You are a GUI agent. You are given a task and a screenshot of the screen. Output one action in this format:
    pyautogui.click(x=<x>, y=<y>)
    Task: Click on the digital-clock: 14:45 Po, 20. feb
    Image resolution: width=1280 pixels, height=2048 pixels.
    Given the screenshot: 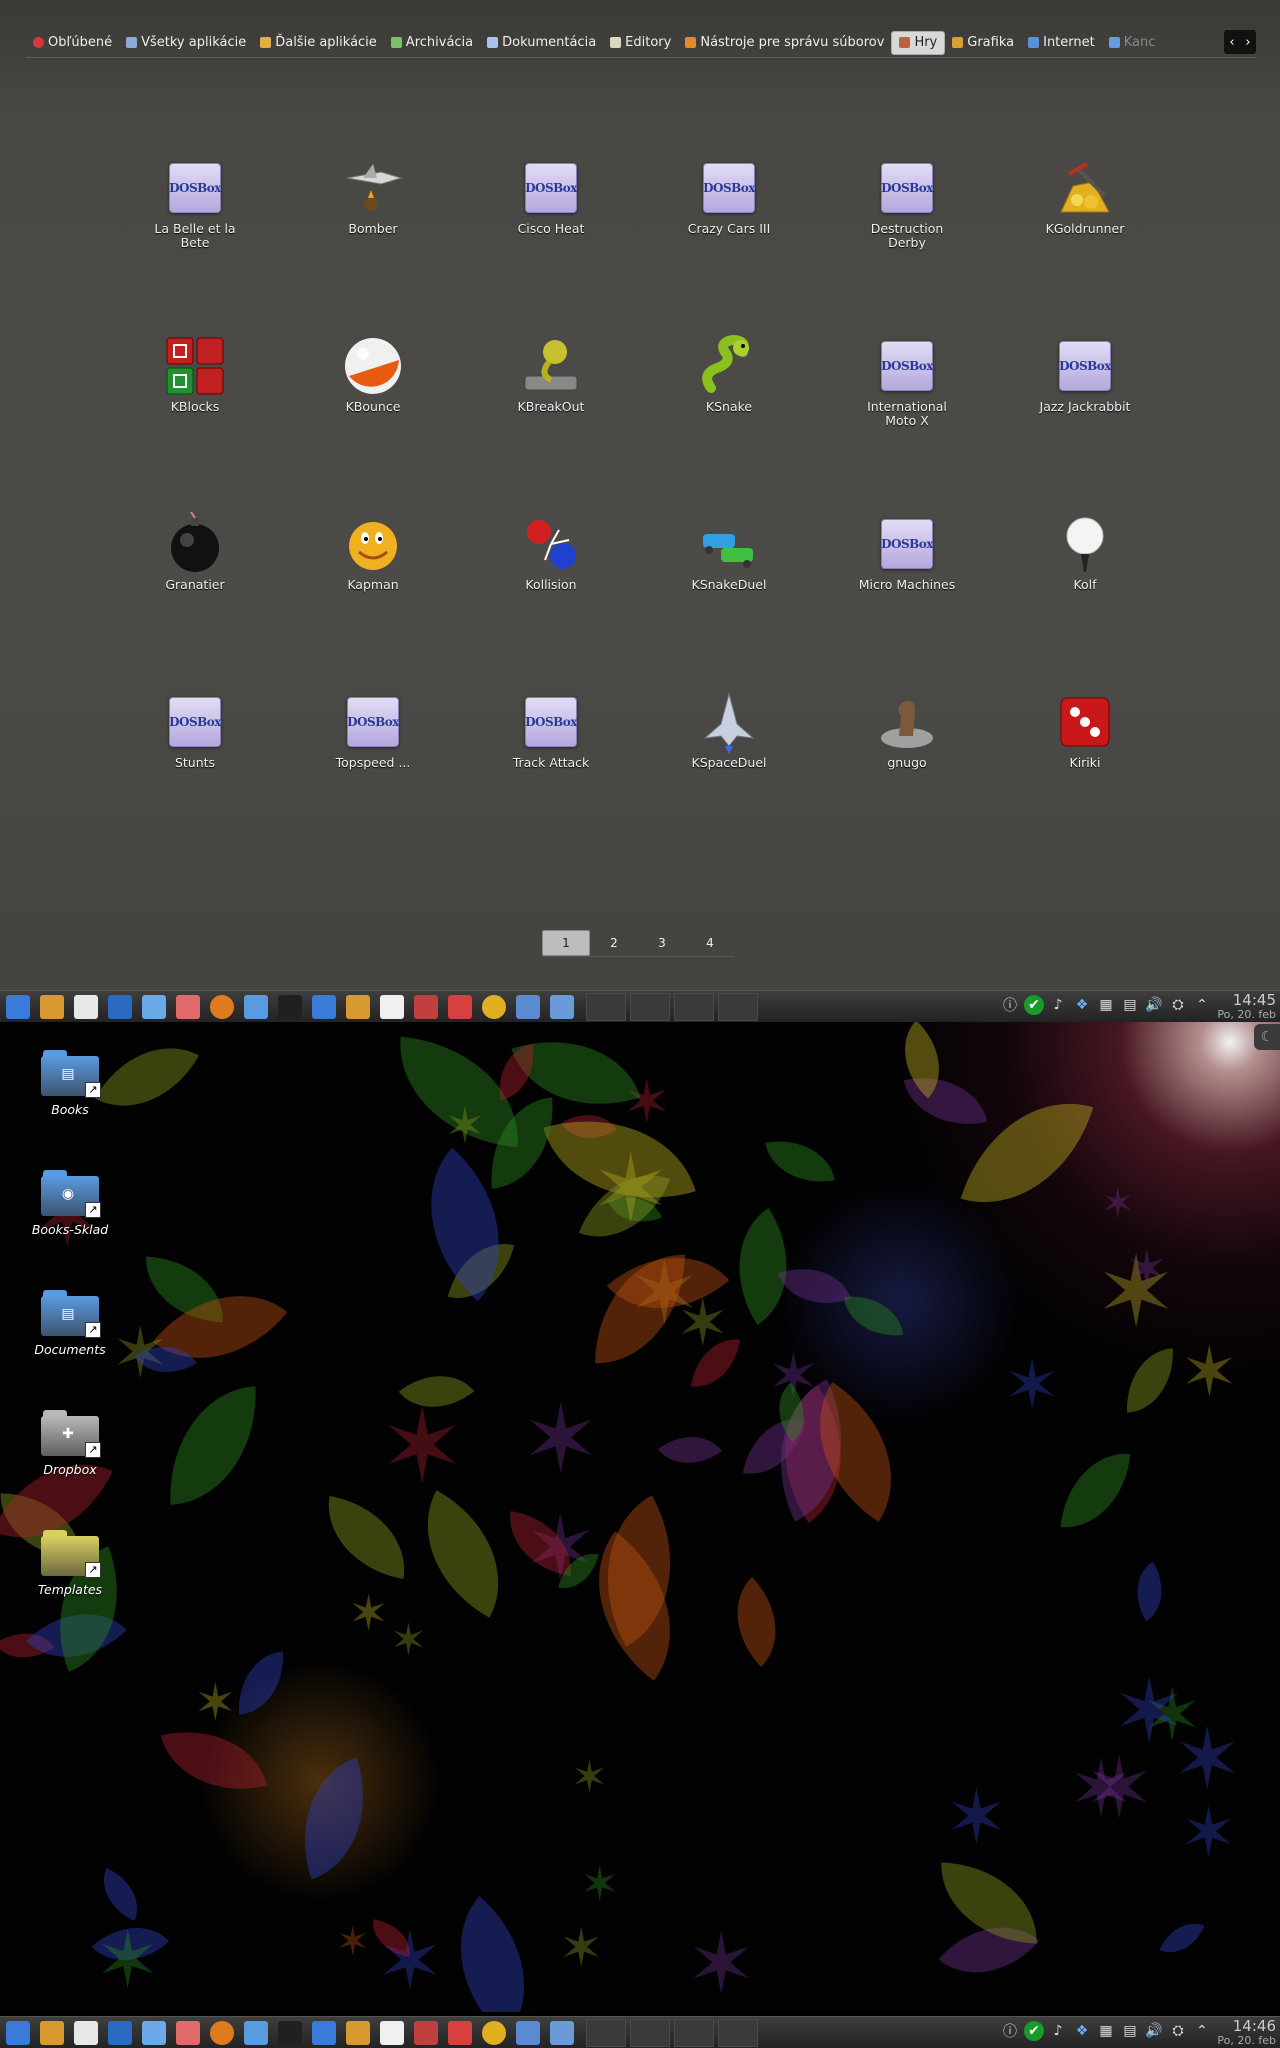 What is the action you would take?
    pyautogui.click(x=1246, y=1006)
    